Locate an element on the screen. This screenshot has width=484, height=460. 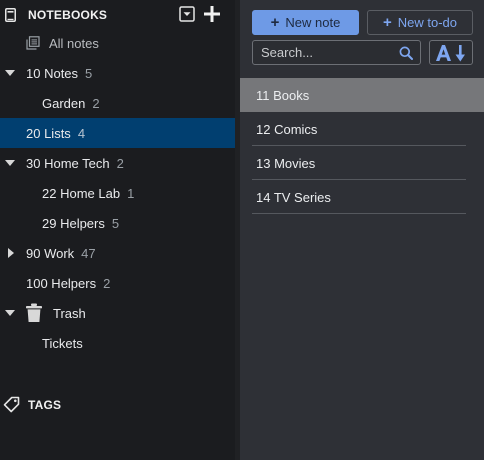
all-notes-icon is located at coordinates (33, 43).